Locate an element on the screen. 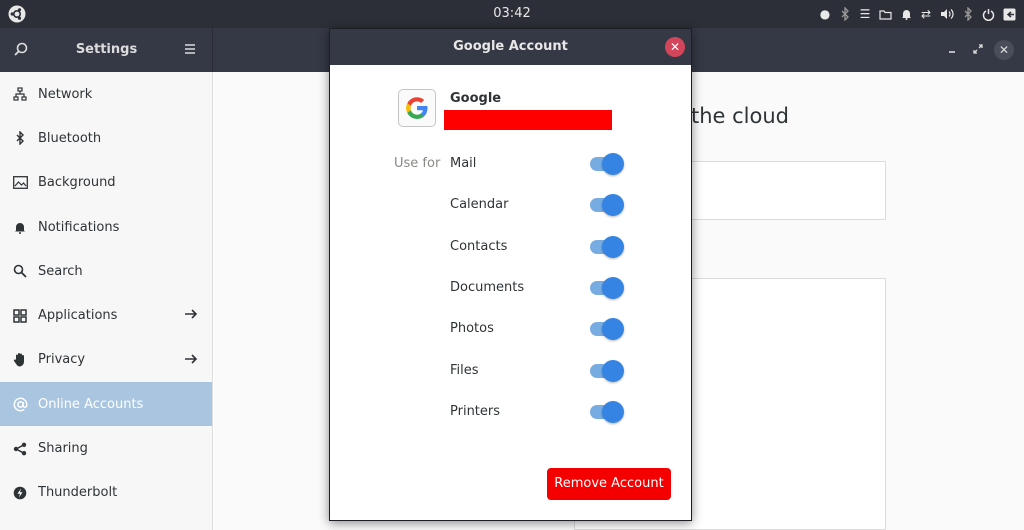 This screenshot has width=1024, height=530. thunderbolt-icon is located at coordinates (20, 493).